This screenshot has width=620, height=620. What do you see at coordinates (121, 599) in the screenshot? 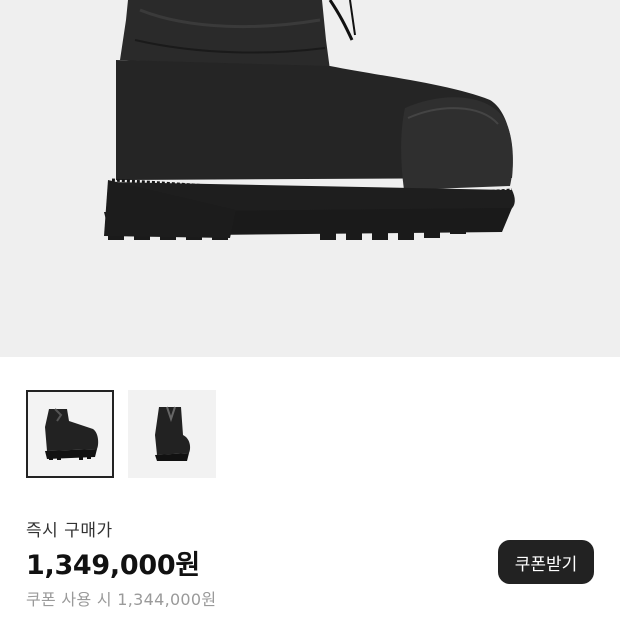
I see `coupon-price: 쿠폰 사용 시 1,344,000원` at bounding box center [121, 599].